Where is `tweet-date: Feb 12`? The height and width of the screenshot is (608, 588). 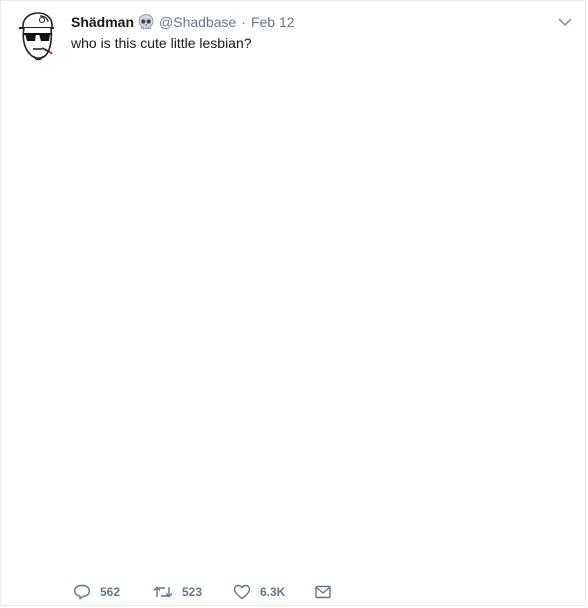 tweet-date: Feb 12 is located at coordinates (273, 22).